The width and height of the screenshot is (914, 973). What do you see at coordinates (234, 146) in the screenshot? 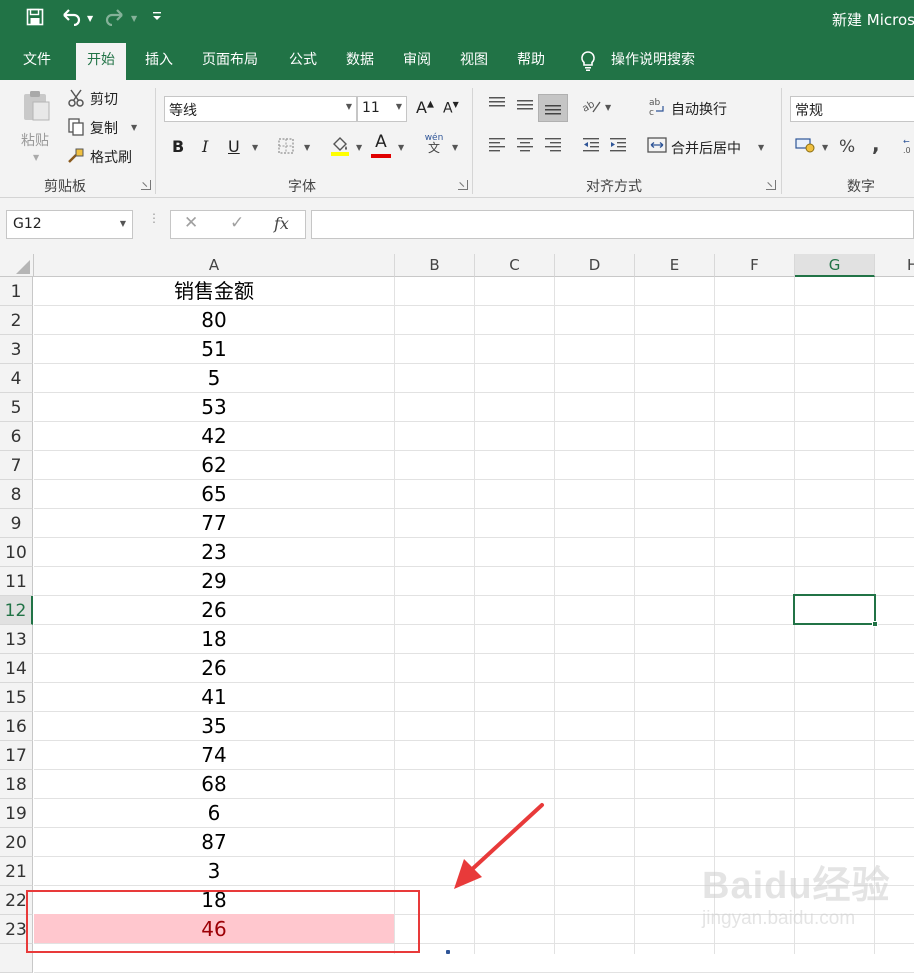
I see `underline-button: U` at bounding box center [234, 146].